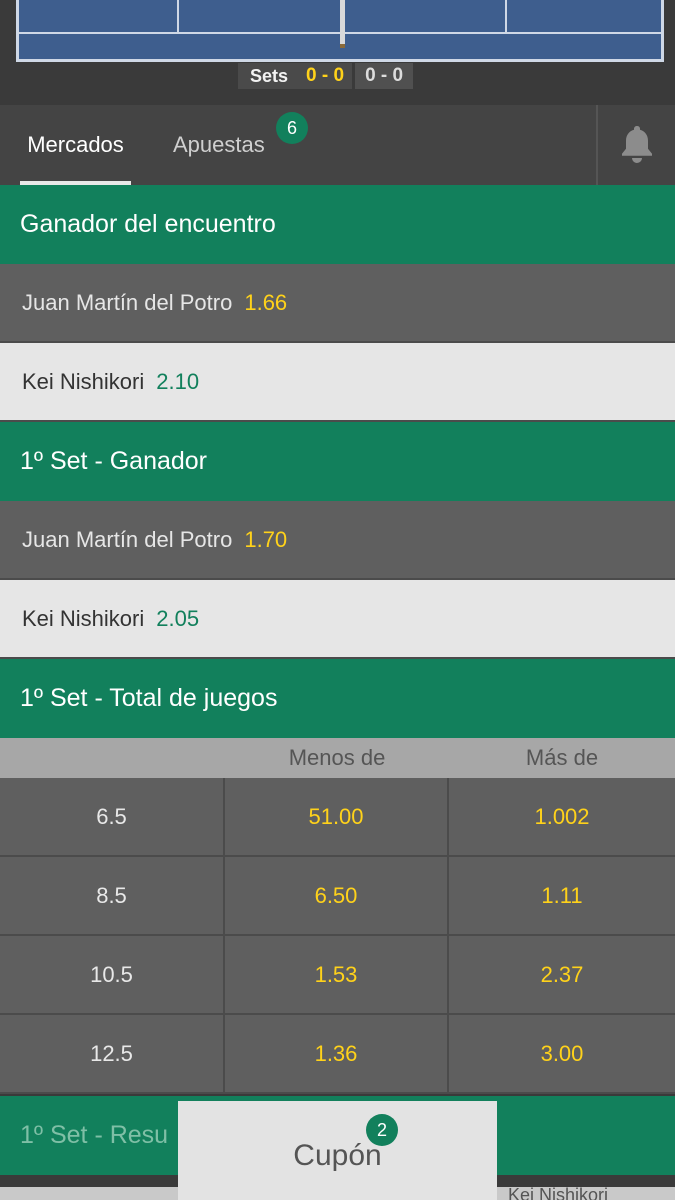  I want to click on tab-bets-label: Apuestas, so click(219, 144).